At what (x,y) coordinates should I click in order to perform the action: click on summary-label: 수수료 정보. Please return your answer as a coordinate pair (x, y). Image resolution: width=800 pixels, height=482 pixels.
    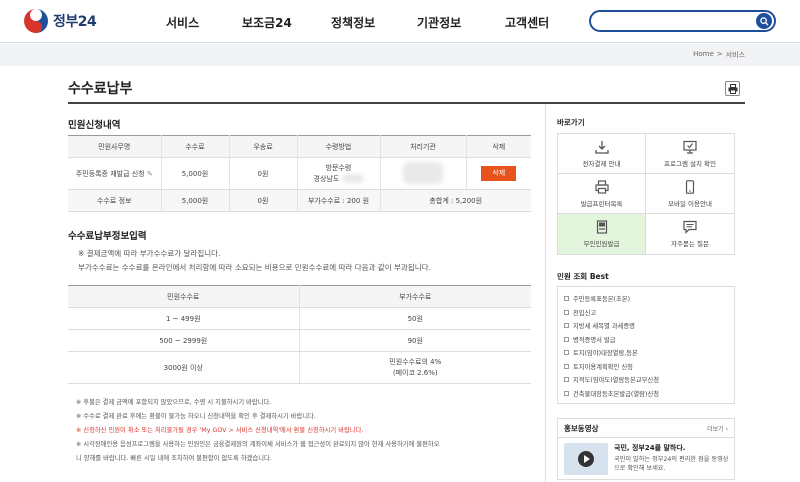
    Looking at the image, I should click on (114, 200).